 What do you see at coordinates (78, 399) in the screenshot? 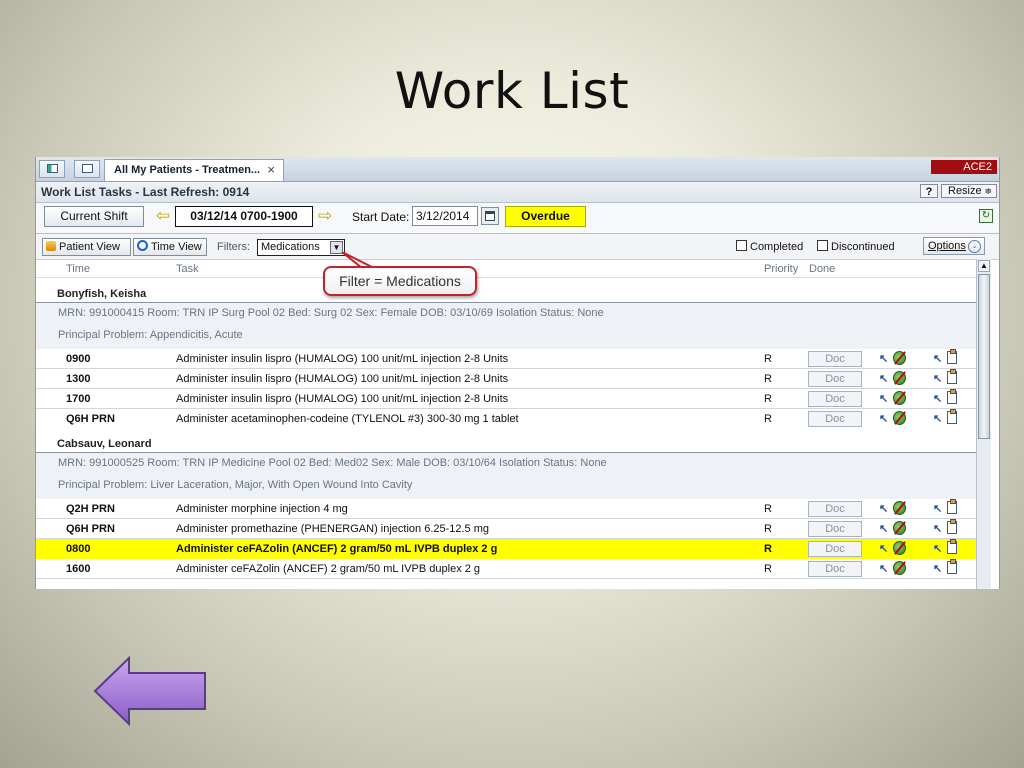
I see `task-time: 1700` at bounding box center [78, 399].